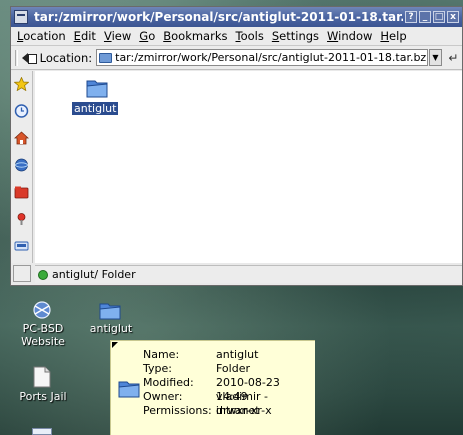  Describe the element at coordinates (295, 36) in the screenshot. I see `menu-settings: Settings` at that location.